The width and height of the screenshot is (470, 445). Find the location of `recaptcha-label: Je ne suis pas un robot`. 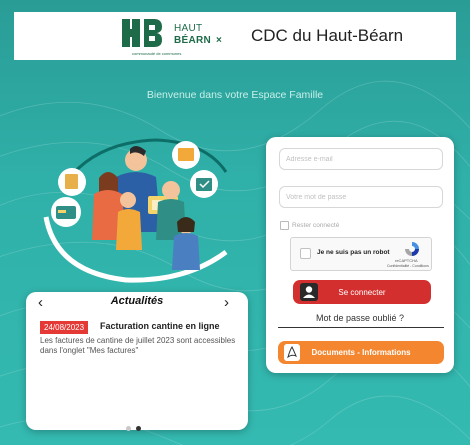

recaptcha-label: Je ne suis pas un robot is located at coordinates (353, 252).